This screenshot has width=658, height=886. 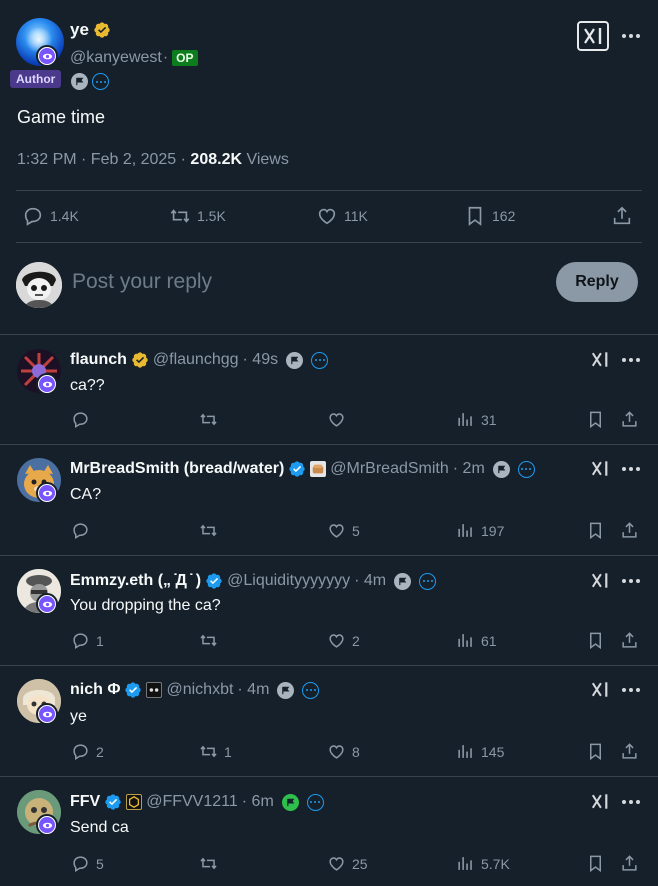 What do you see at coordinates (177, 469) in the screenshot?
I see `comment-author-name: MrBreadSmith (bread/water)` at bounding box center [177, 469].